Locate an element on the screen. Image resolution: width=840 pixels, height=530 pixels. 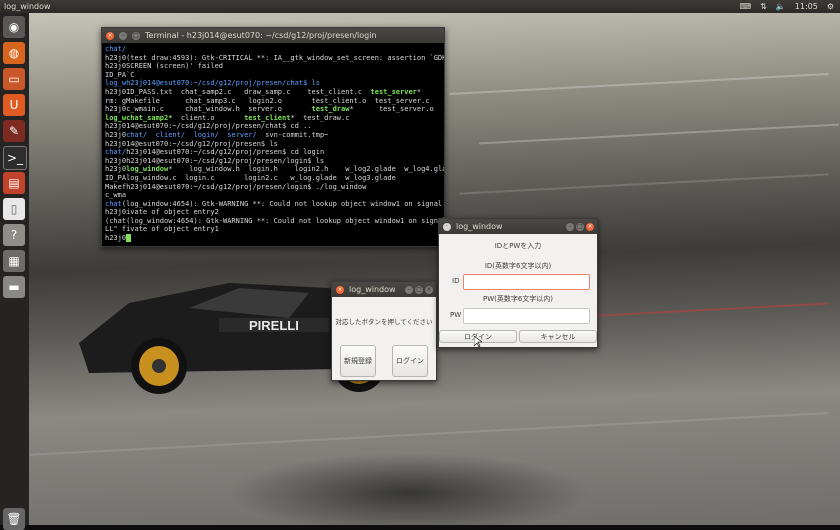
menu-window-titlebar: × log_window – □ × is located at coordinates (384, 289).